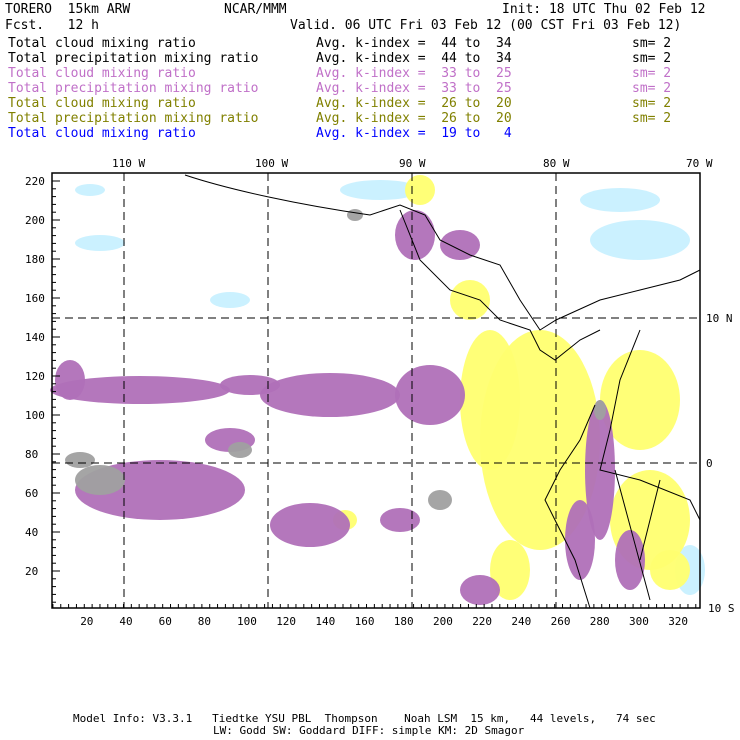 Image resolution: width=740 pixels, height=740 pixels. Describe the element at coordinates (32, 493) in the screenshot. I see `y-tick-label: 60` at that location.